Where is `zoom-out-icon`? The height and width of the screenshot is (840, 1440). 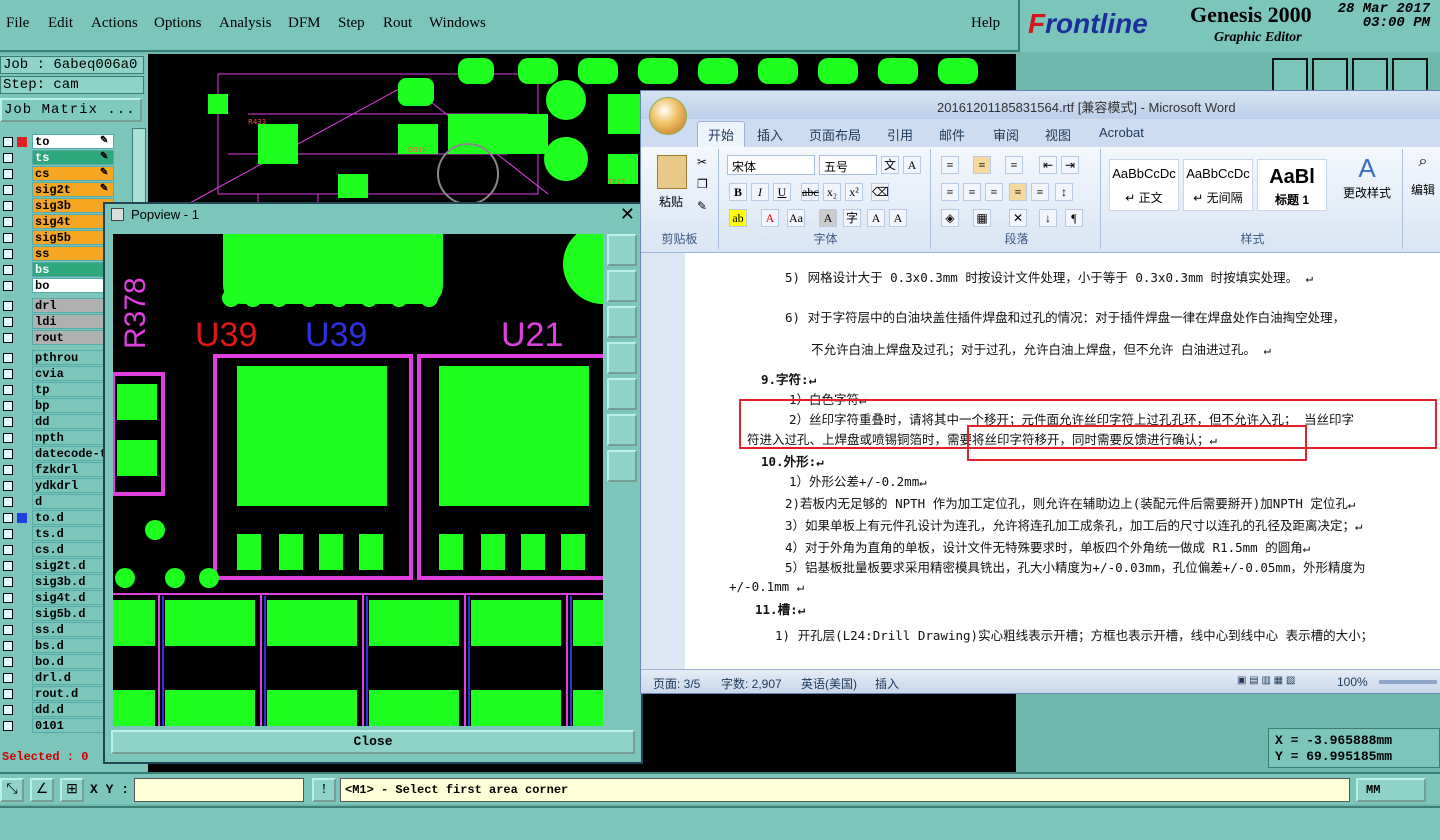
zoom-out-icon is located at coordinates (622, 466).